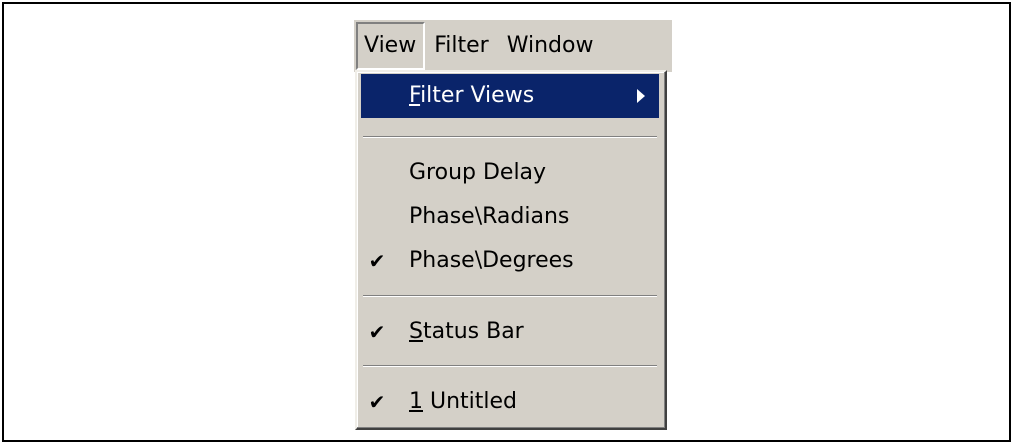 Image resolution: width=1015 pixels, height=444 pixels. What do you see at coordinates (489, 216) in the screenshot?
I see `menu-item-label: Phase\Radians` at bounding box center [489, 216].